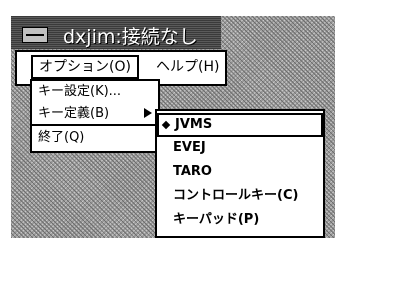 This screenshot has width=396, height=293. I want to click on menu-item-quit: 終了(Q), so click(95, 137).